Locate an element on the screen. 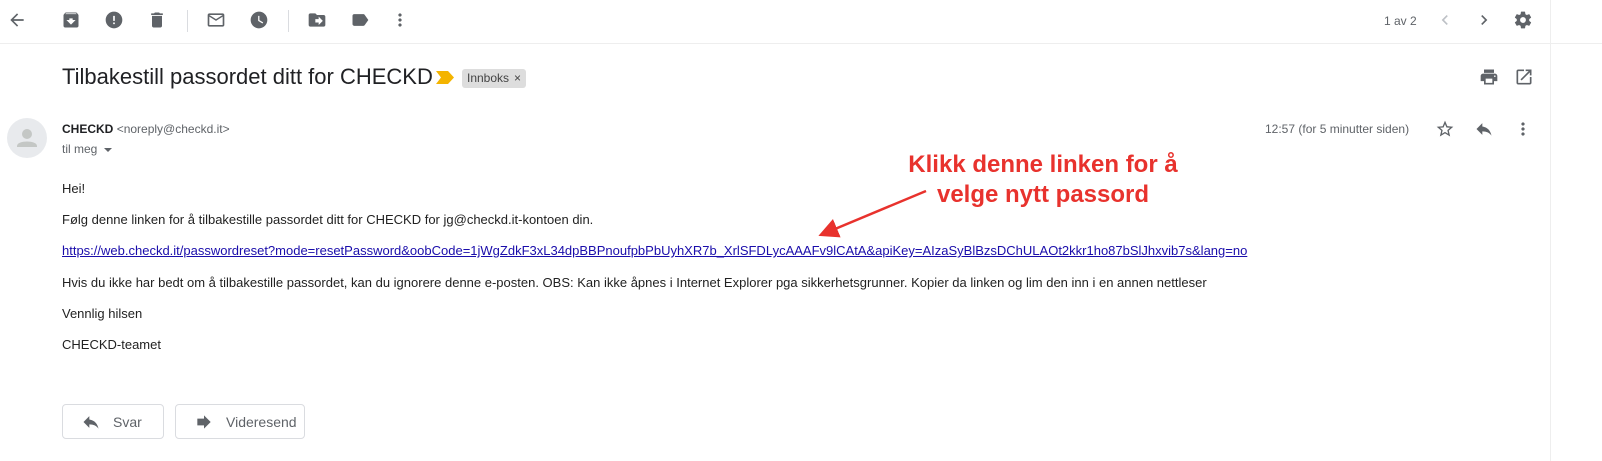 The height and width of the screenshot is (461, 1602). email-timestamp: 12:57 (for 5 minutter siden) is located at coordinates (1337, 129).